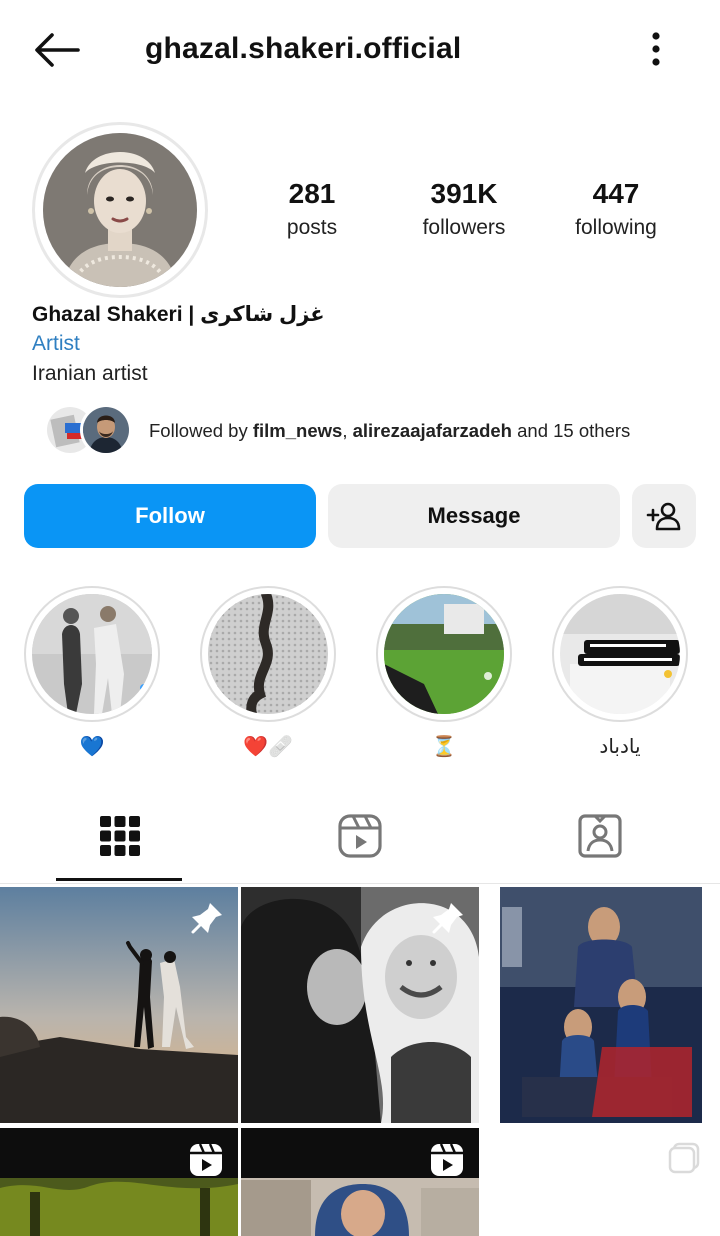 This screenshot has height=1236, width=720. I want to click on grid-icon, so click(120, 836).